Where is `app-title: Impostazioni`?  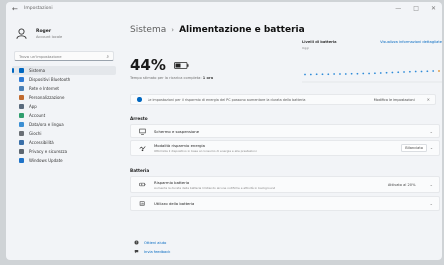 app-title: Impostazioni is located at coordinates (38, 8).